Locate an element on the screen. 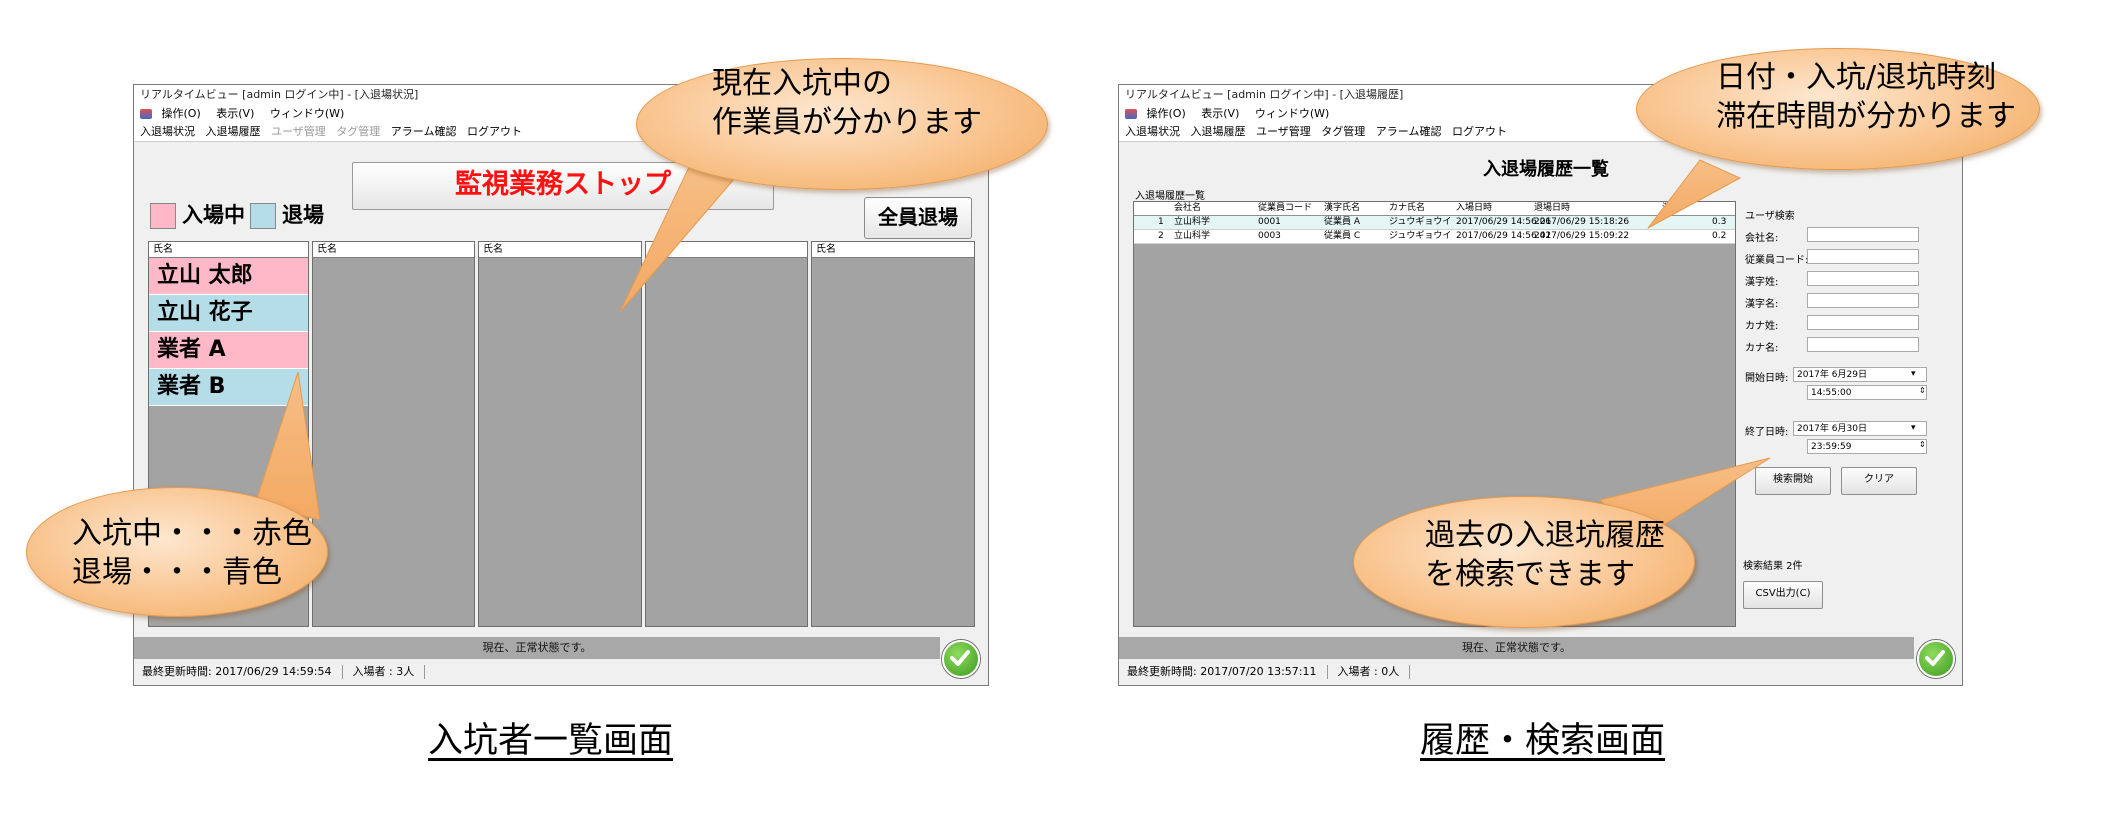  callout-left-top-line2: 作業員が分かります is located at coordinates (847, 122).